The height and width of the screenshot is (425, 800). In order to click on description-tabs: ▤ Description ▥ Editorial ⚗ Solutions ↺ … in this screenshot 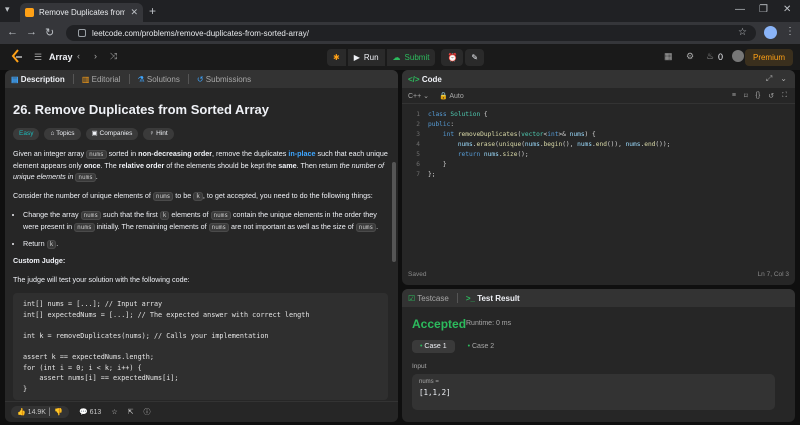, I will do `click(201, 79)`.